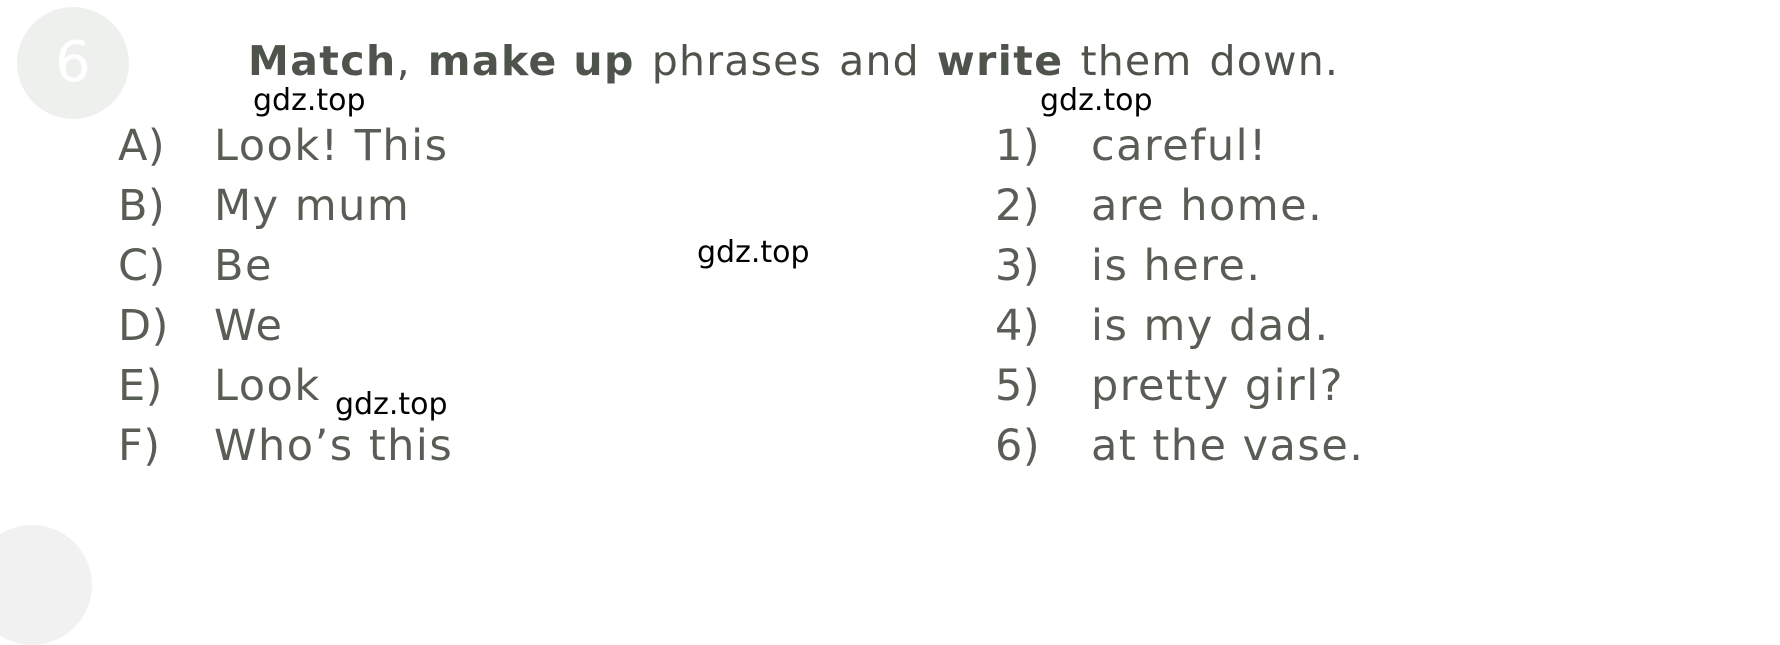  I want to click on item-marker: 3), so click(1018, 266).